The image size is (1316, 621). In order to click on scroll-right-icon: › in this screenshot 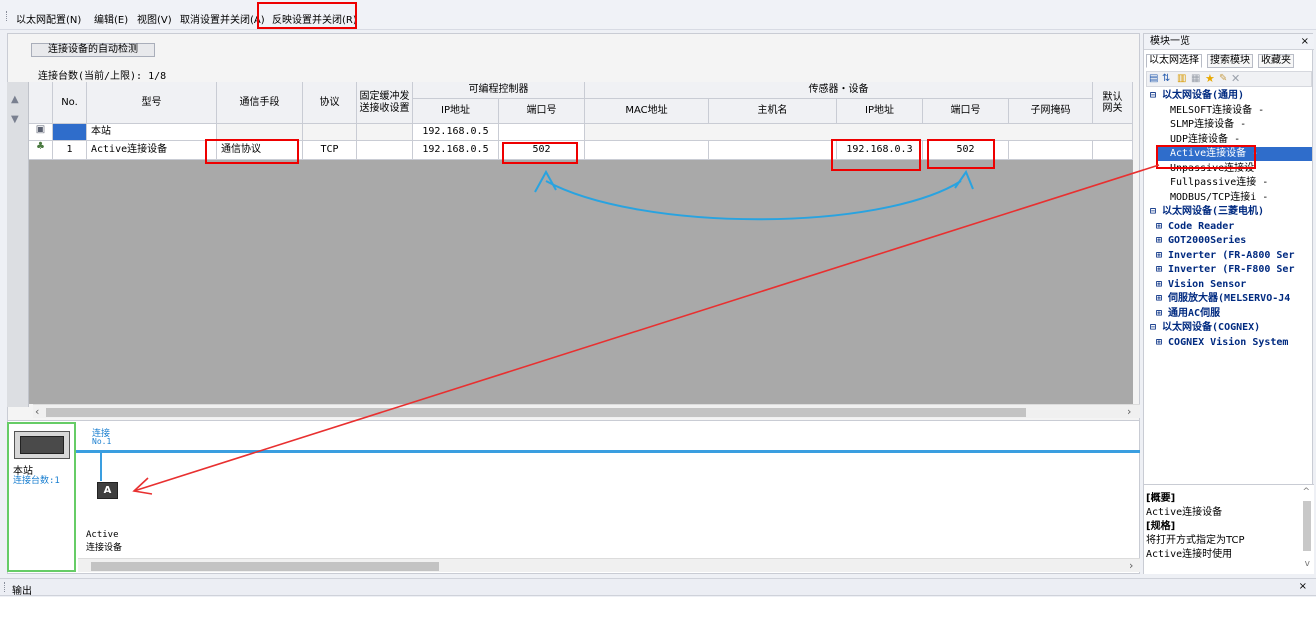, I will do `click(1129, 411)`.